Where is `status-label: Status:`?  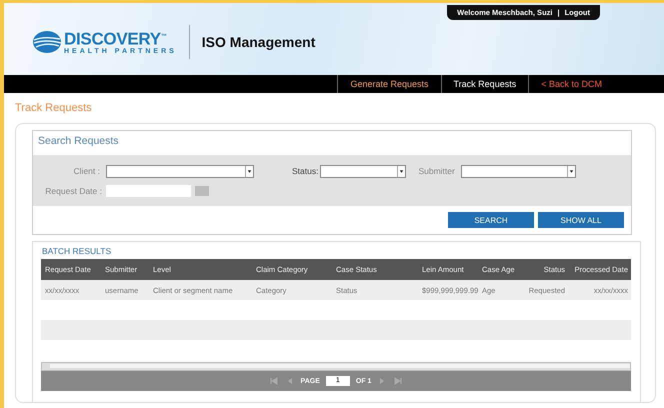
status-label: Status: is located at coordinates (305, 171).